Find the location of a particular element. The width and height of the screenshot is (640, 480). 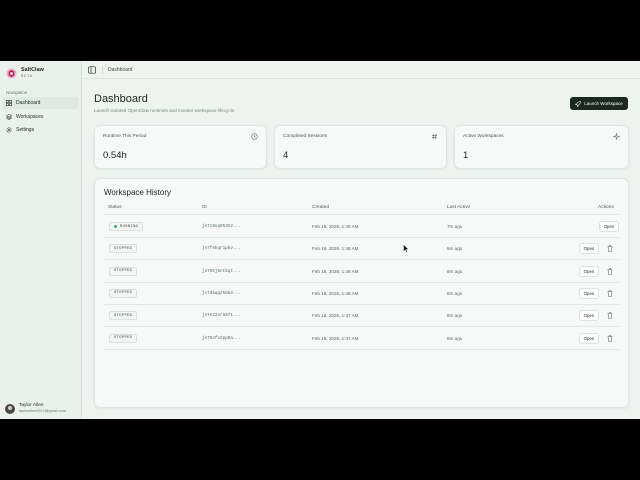

nav-section-label: Navigation is located at coordinates (17, 92).